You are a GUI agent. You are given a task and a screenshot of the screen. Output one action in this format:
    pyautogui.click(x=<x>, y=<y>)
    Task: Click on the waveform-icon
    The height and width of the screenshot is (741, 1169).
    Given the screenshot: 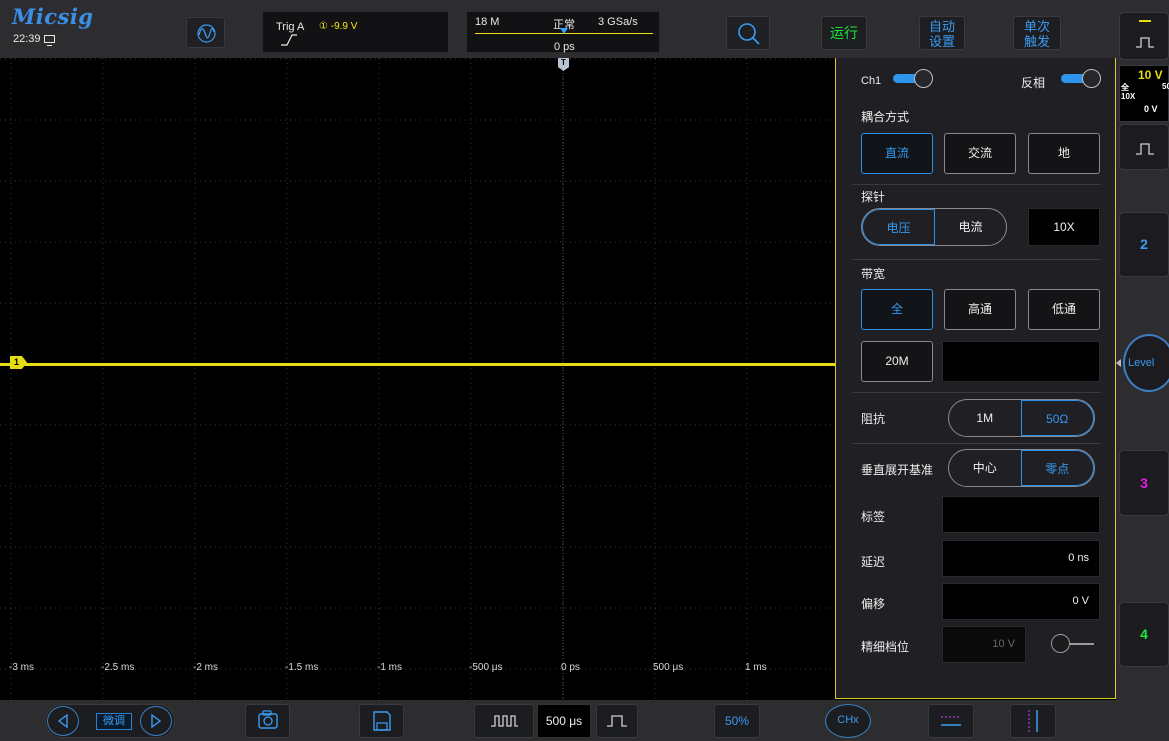 What is the action you would take?
    pyautogui.click(x=206, y=33)
    